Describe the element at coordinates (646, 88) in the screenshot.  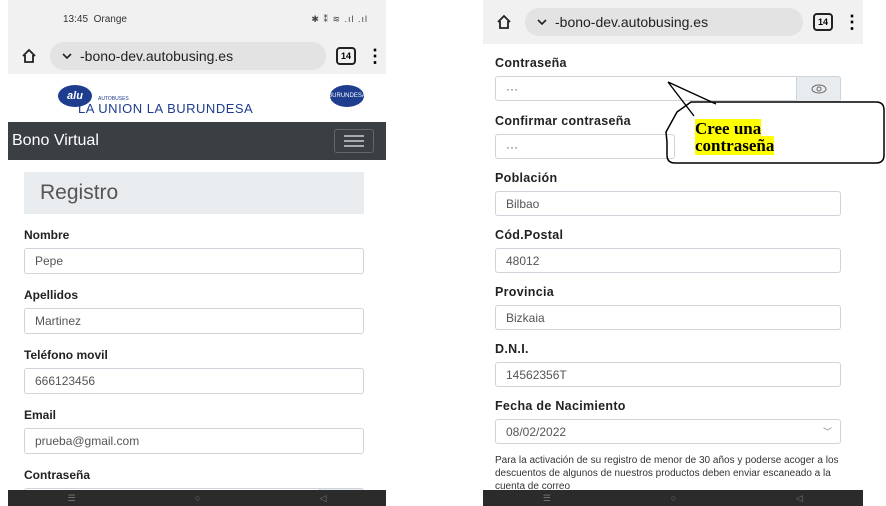
I see `password-input: ···` at that location.